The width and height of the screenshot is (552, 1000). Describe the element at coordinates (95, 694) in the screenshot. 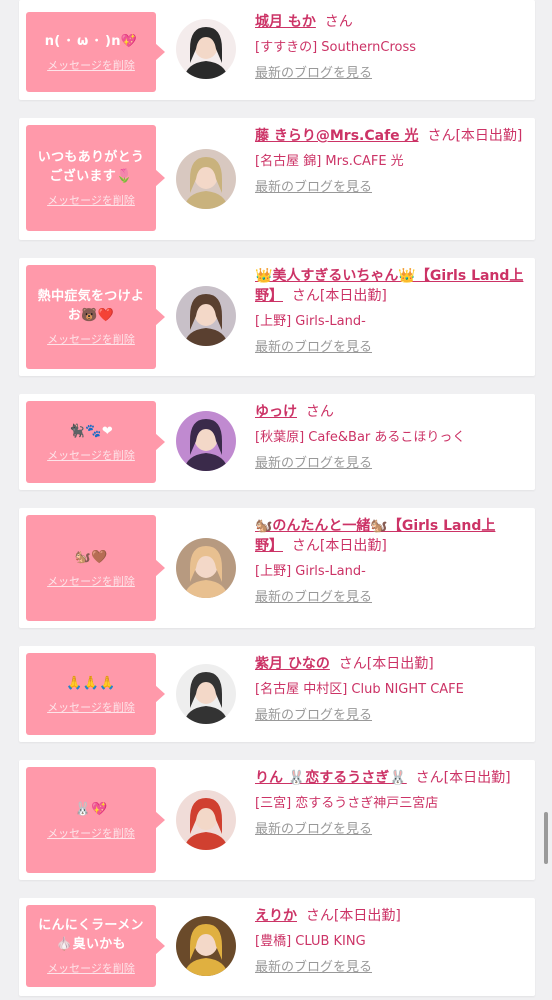

I see `speech-bubble: 🙏🙏🙏 メッセージを削除` at that location.